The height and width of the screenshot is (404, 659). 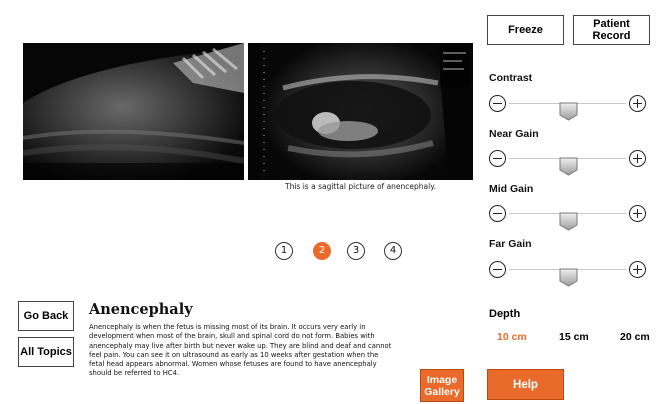 What do you see at coordinates (497, 213) in the screenshot?
I see `mid-gain-decrease-icon` at bounding box center [497, 213].